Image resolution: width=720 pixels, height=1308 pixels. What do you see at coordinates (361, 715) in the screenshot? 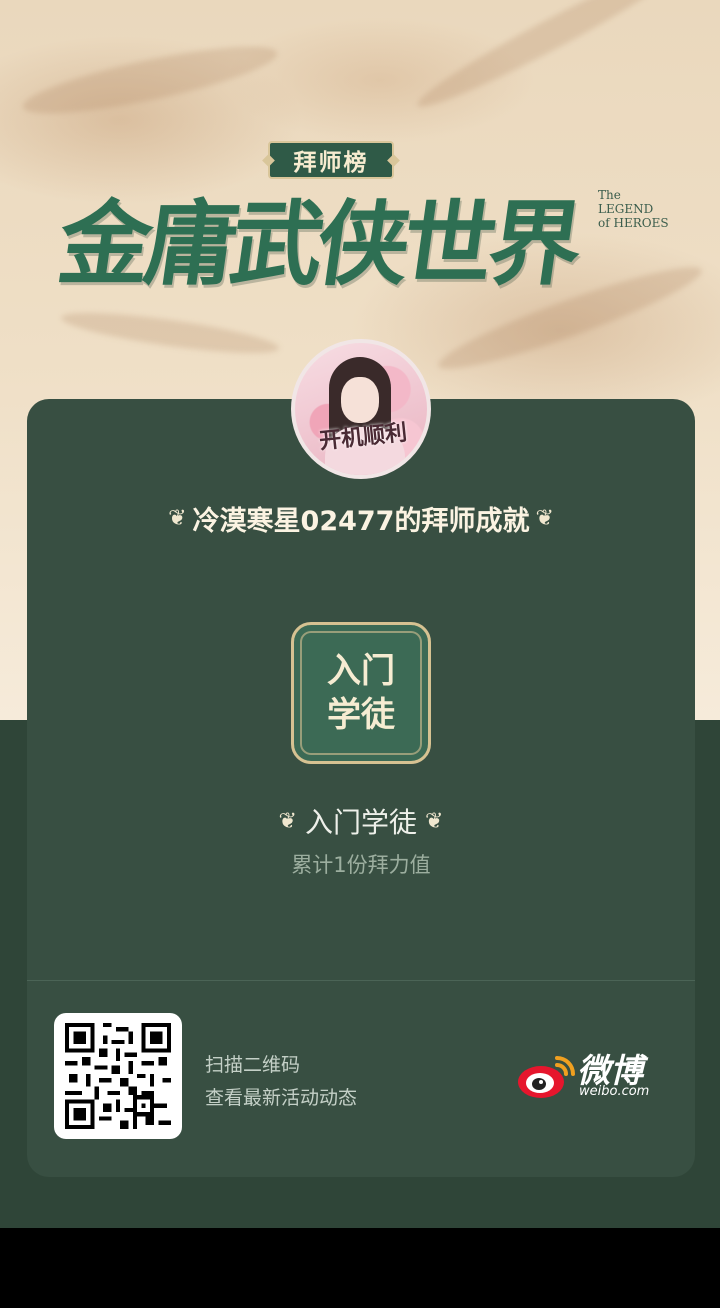
I see `emblem-line-2: 学徒` at bounding box center [361, 715].